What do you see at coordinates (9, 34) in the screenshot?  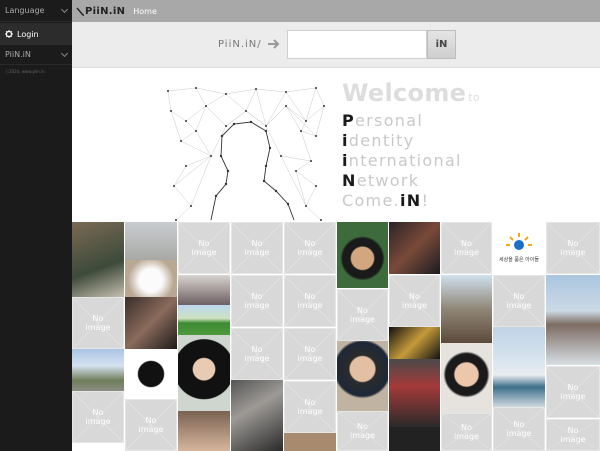 I see `gear-icon` at bounding box center [9, 34].